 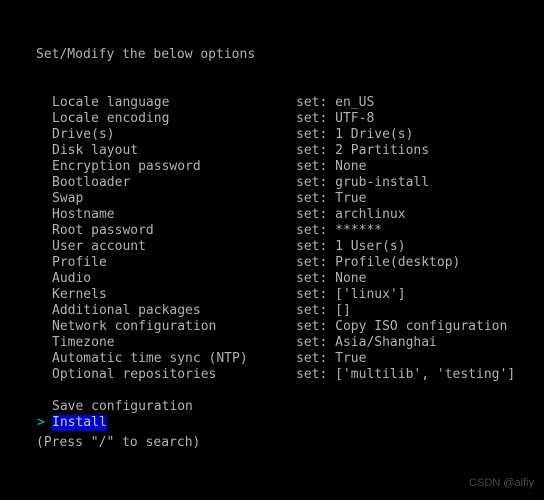 What do you see at coordinates (366, 342) in the screenshot?
I see `option-value: set: Asia/Shanghai` at bounding box center [366, 342].